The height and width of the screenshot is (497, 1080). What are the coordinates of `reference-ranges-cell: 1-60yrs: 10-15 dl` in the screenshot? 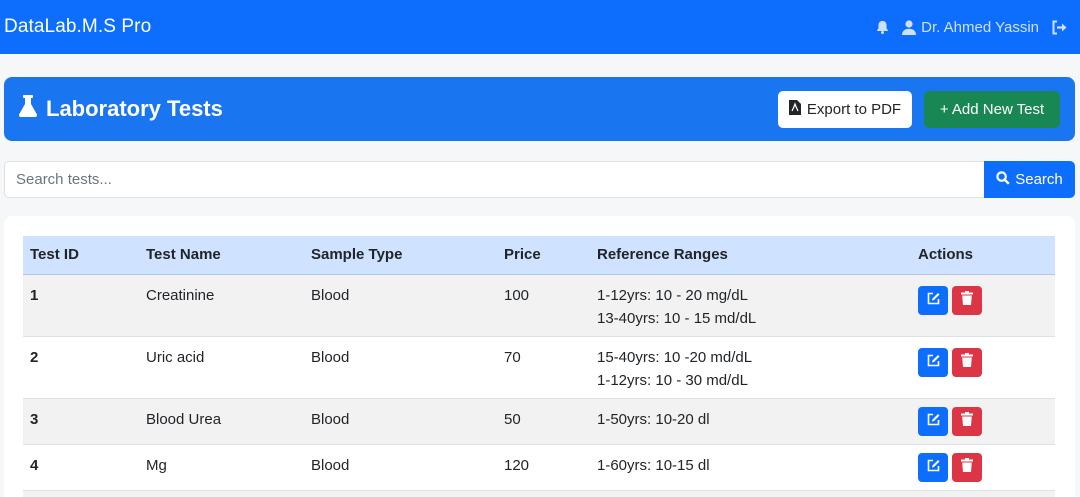 It's located at (750, 467).